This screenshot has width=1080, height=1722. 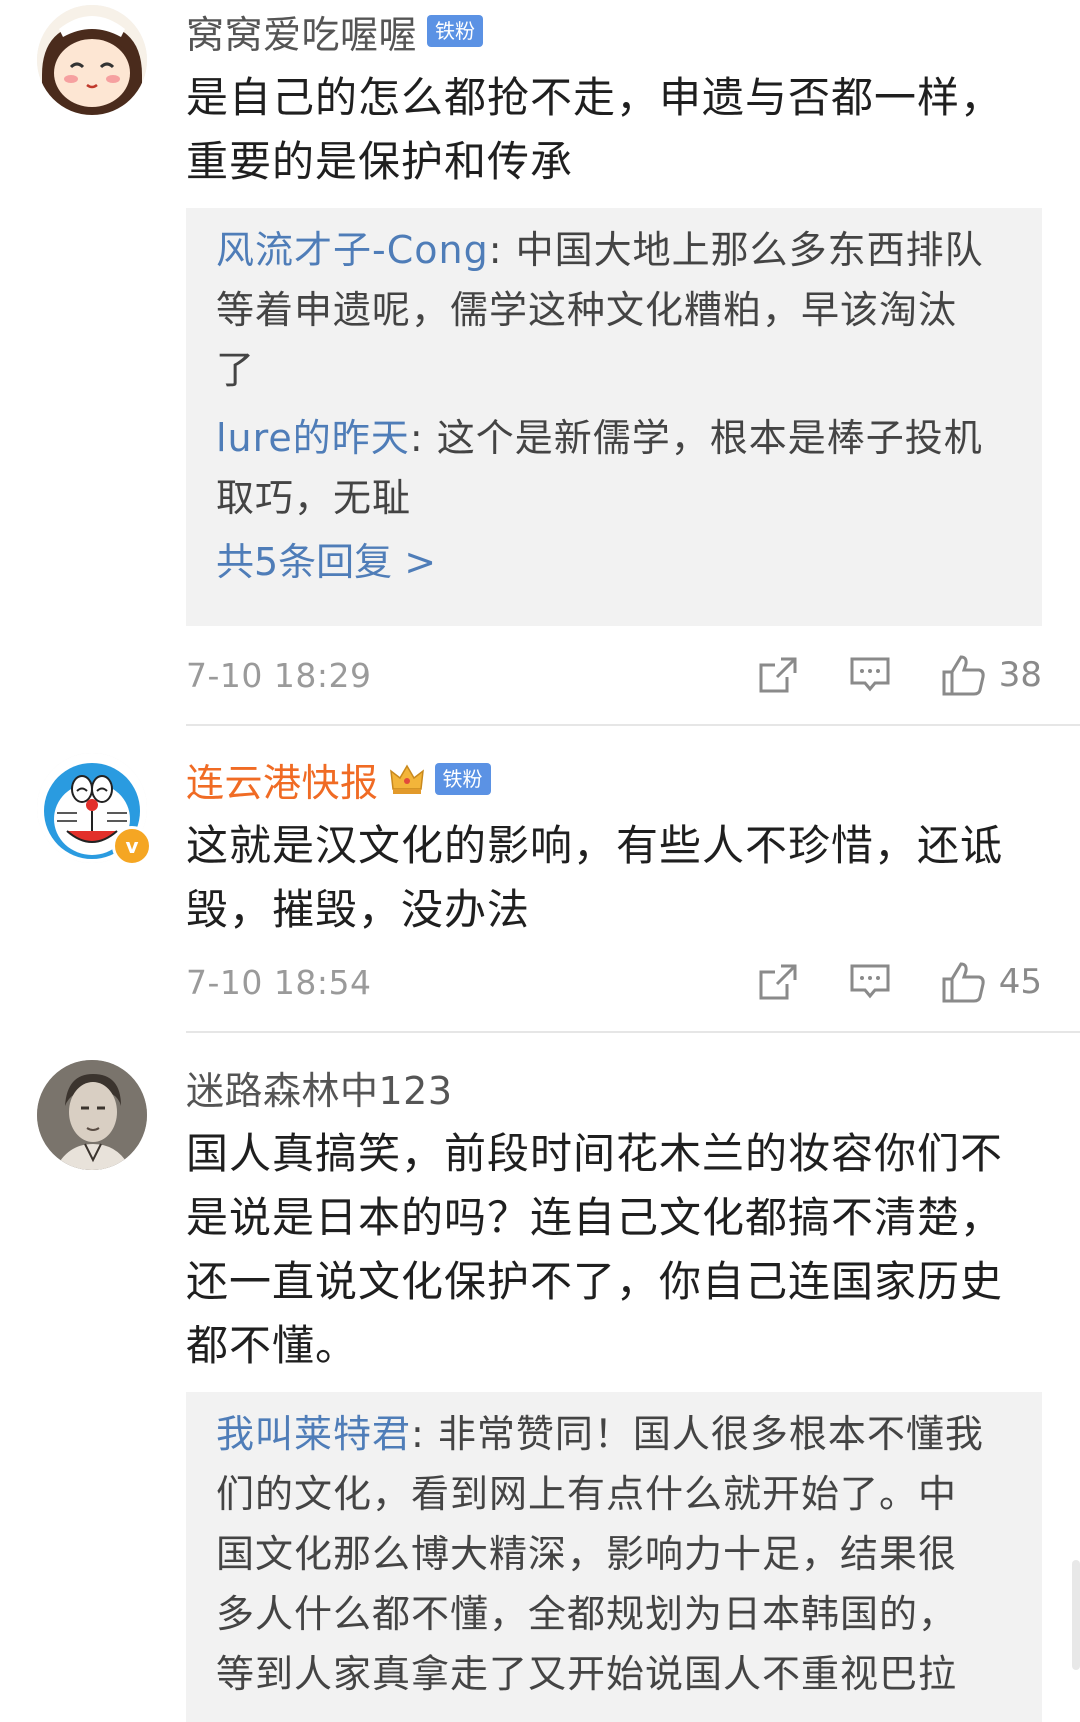 I want to click on like-count: 38, so click(x=1020, y=675).